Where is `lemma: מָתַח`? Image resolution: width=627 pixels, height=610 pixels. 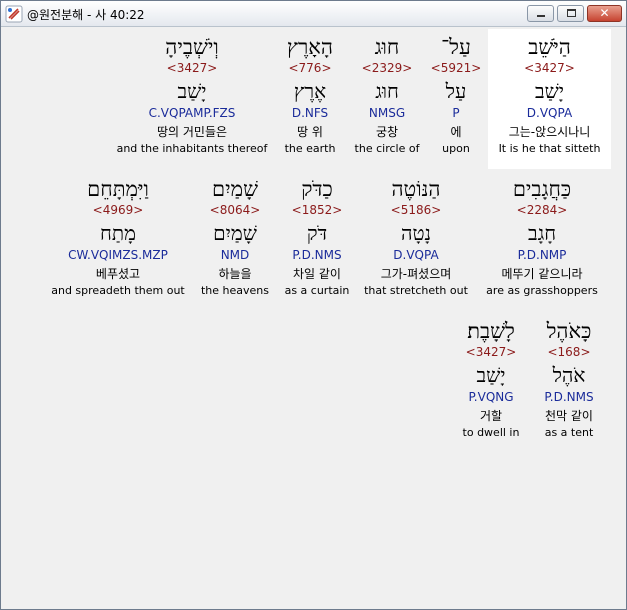 lemma: מָתַח is located at coordinates (118, 233).